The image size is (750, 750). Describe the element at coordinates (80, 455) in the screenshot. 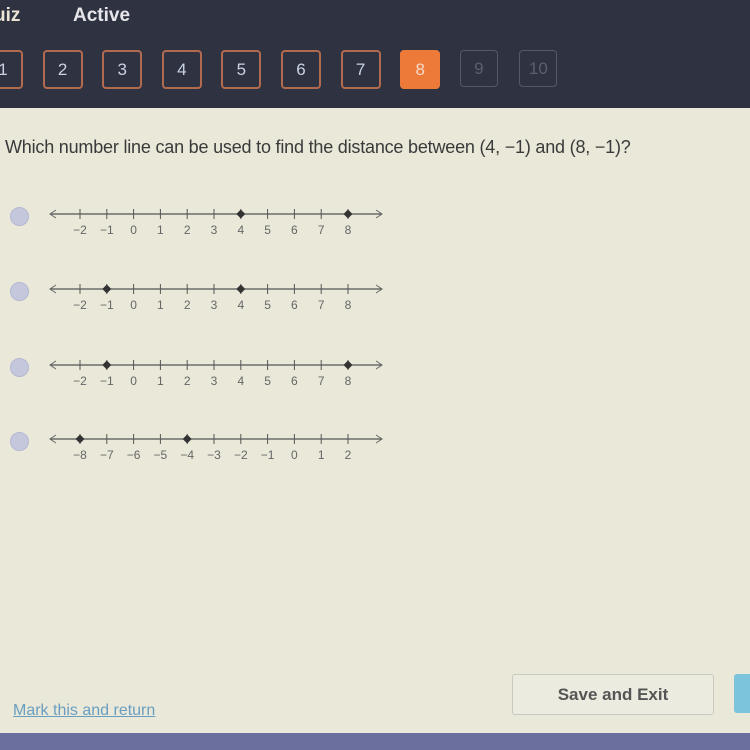

I see `tick-label: −8` at that location.